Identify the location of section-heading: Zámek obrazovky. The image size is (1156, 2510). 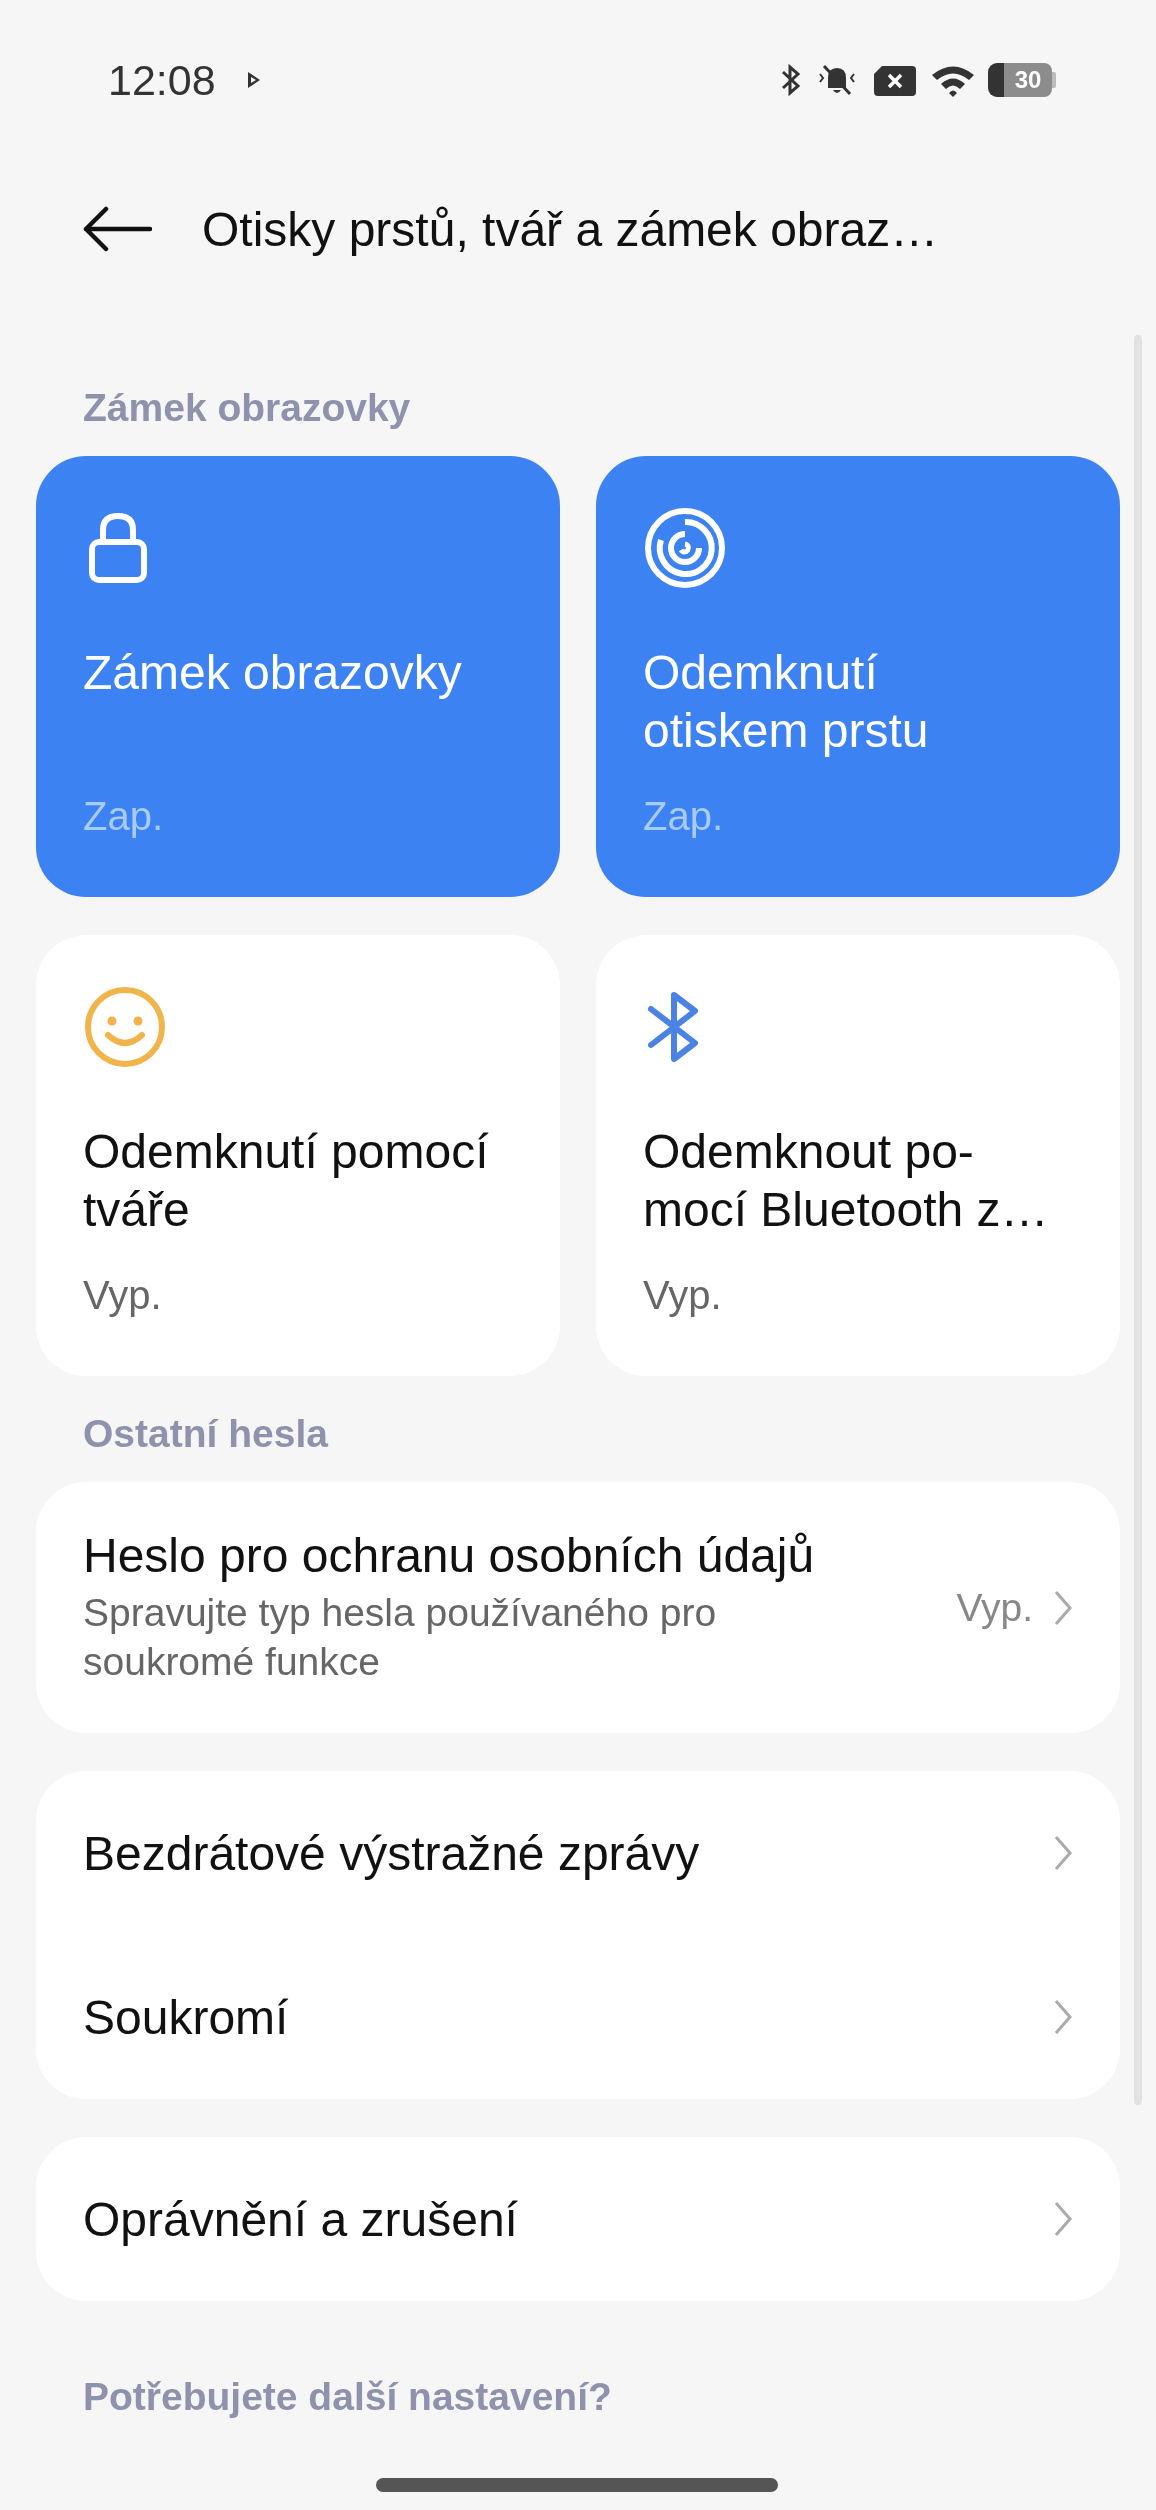
(247, 408).